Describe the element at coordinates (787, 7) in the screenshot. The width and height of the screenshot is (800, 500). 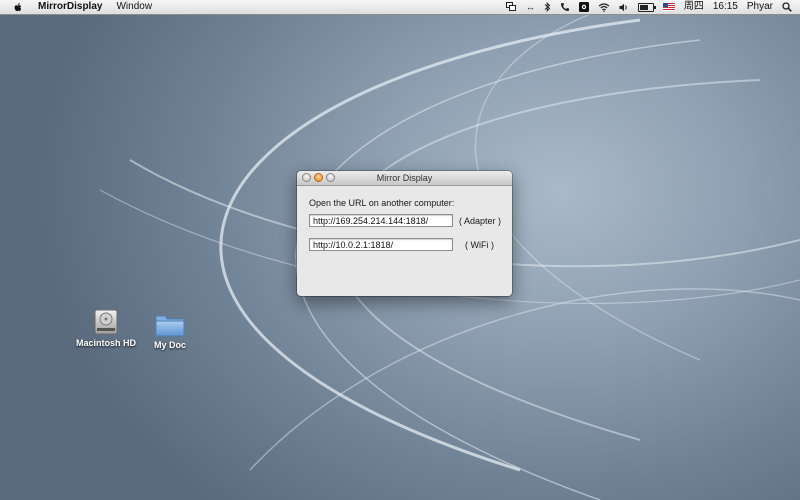
I see `spotlight-search-icon` at that location.